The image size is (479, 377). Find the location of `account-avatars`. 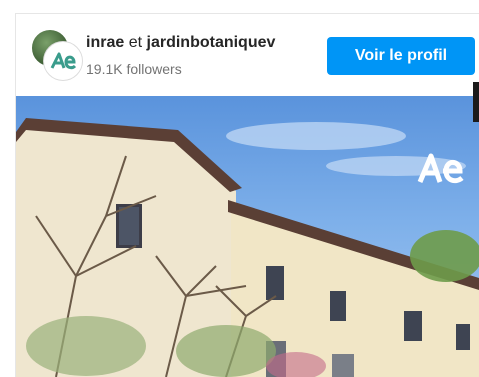

account-avatars is located at coordinates (56, 54).